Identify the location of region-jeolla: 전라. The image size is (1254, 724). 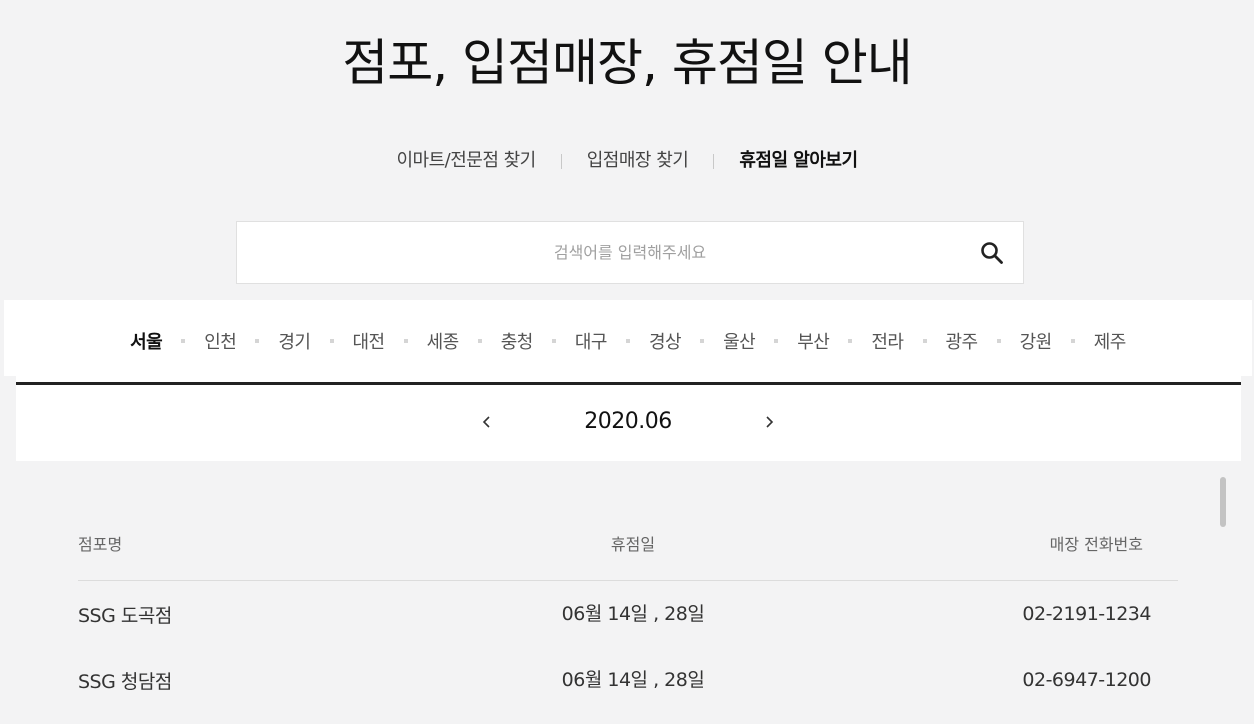
(887, 341).